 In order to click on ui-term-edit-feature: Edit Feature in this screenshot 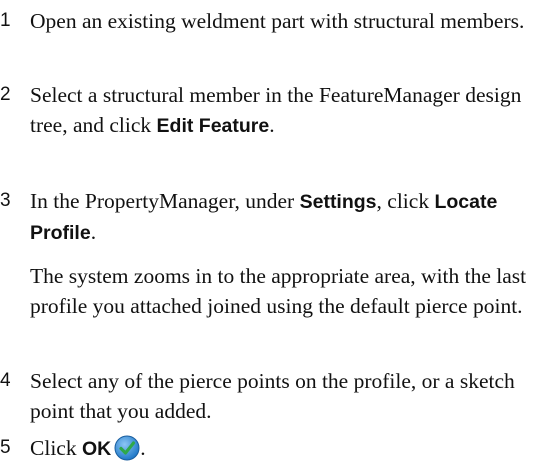, I will do `click(213, 126)`.